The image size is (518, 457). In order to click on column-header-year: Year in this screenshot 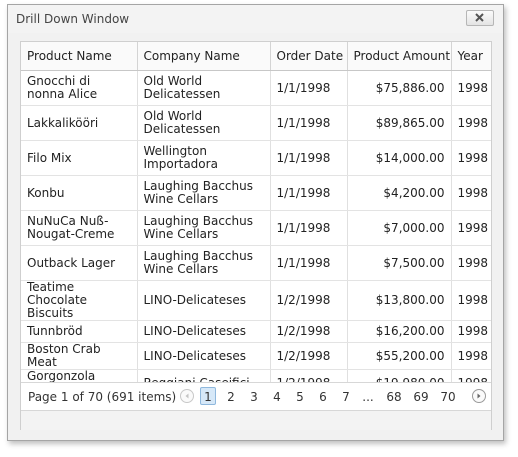, I will do `click(471, 56)`.